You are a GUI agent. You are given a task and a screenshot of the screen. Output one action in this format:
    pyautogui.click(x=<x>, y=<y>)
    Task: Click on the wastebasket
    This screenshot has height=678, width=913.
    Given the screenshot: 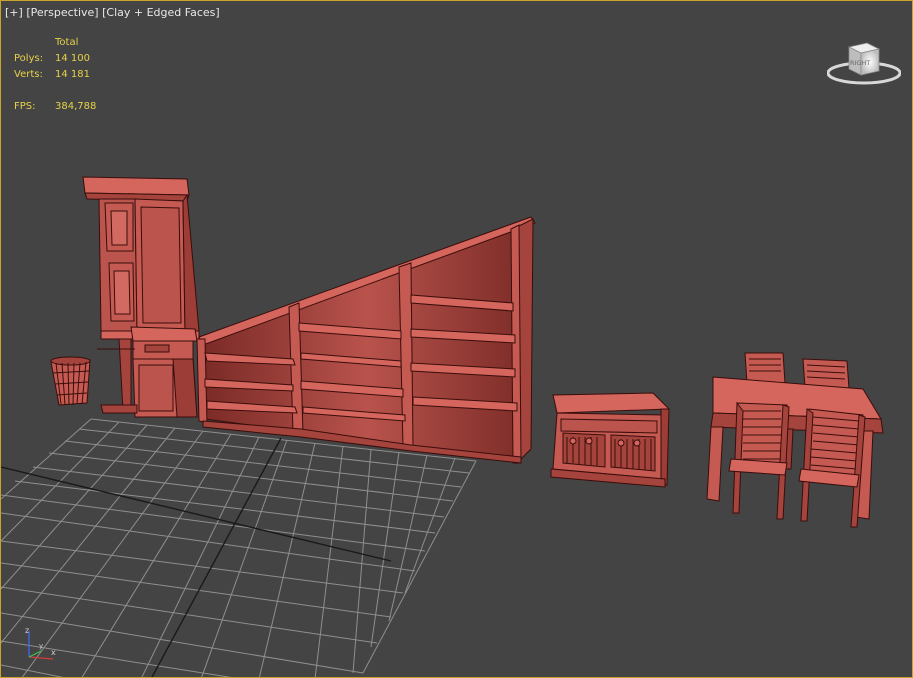 What is the action you would take?
    pyautogui.click(x=70, y=381)
    